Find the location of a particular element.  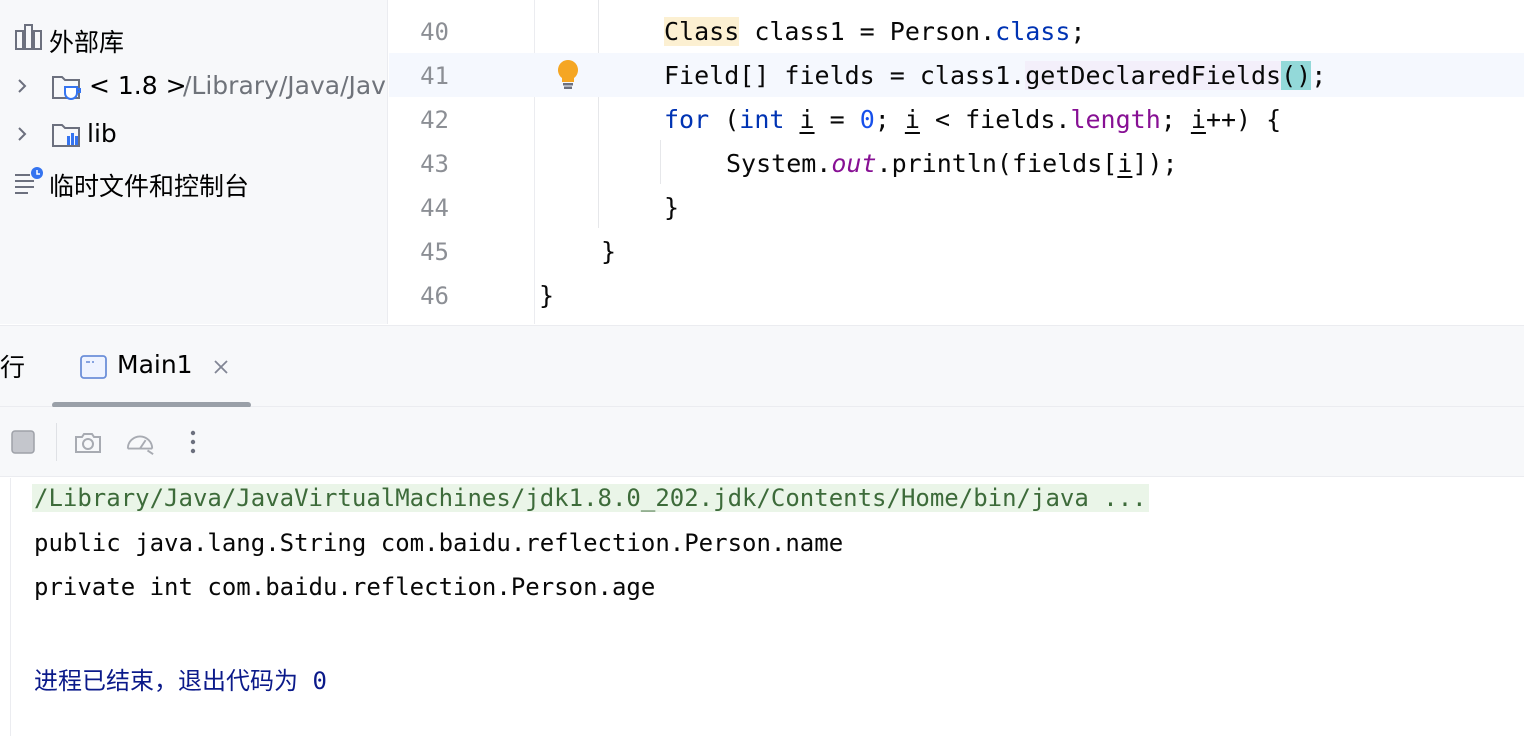

line-number: 43 is located at coordinates (434, 164).